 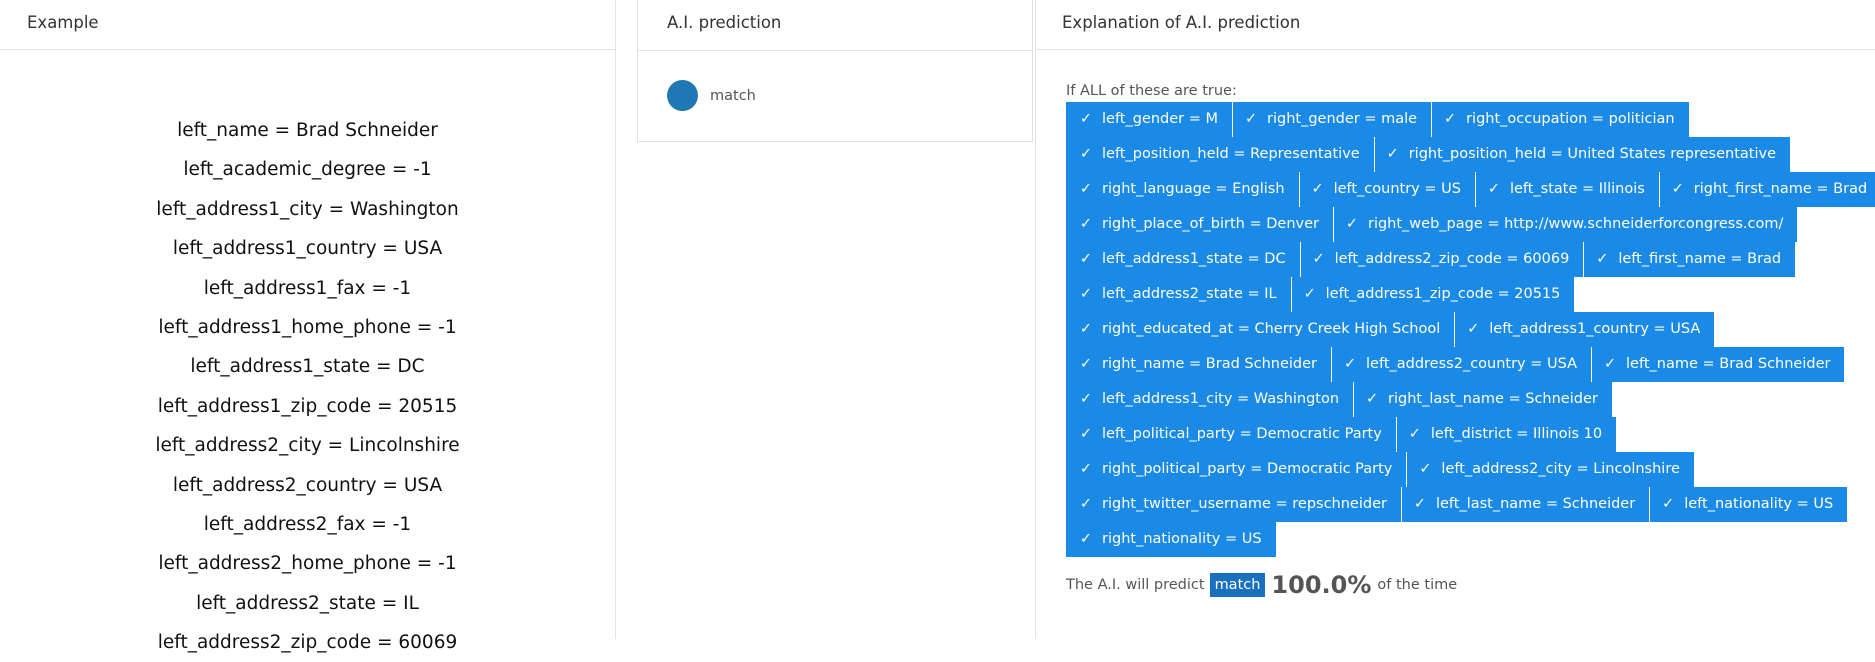 I want to click on condition-chip: ✓ left_position_held = Representative, so click(x=1220, y=154).